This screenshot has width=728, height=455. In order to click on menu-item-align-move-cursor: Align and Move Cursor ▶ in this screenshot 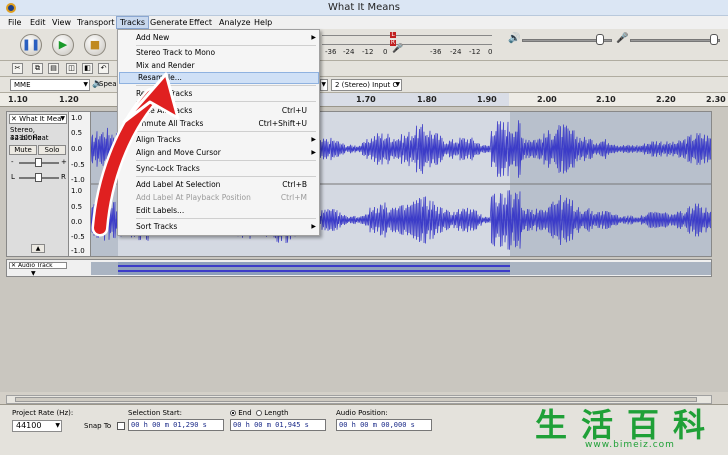, I will do `click(218, 153)`.